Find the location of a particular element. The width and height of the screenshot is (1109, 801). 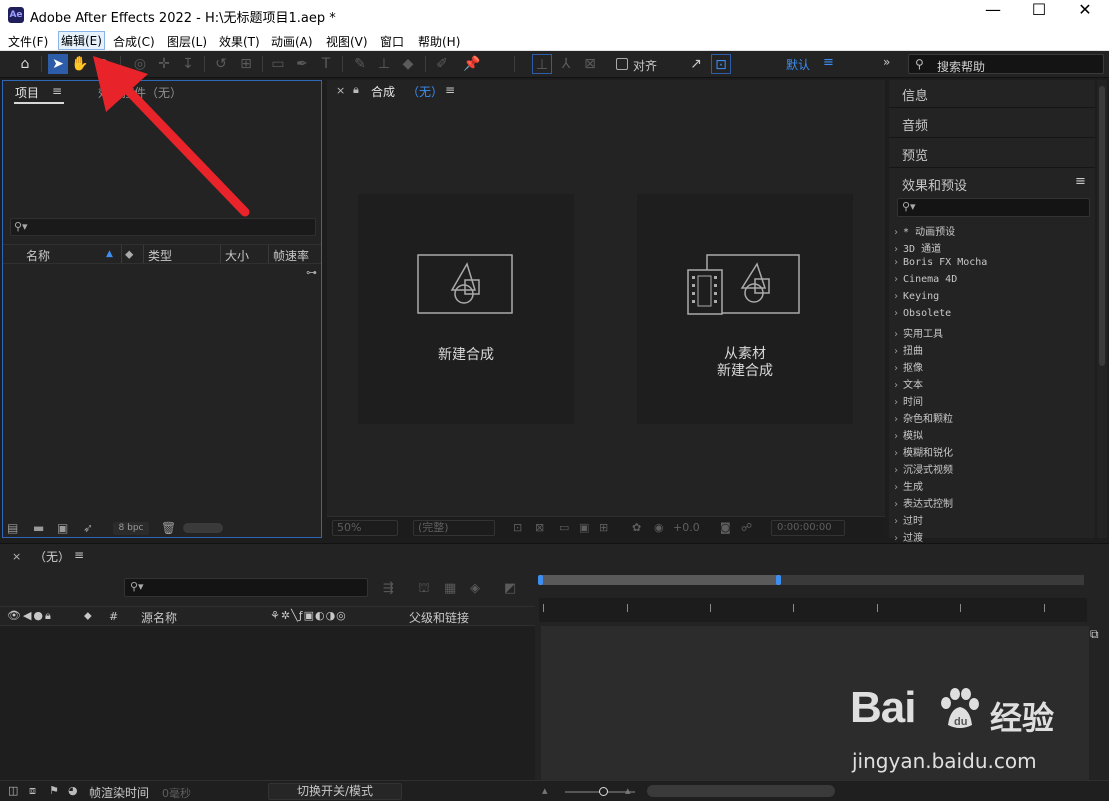

show-snapshot-icon: ☍ is located at coordinates (746, 527).